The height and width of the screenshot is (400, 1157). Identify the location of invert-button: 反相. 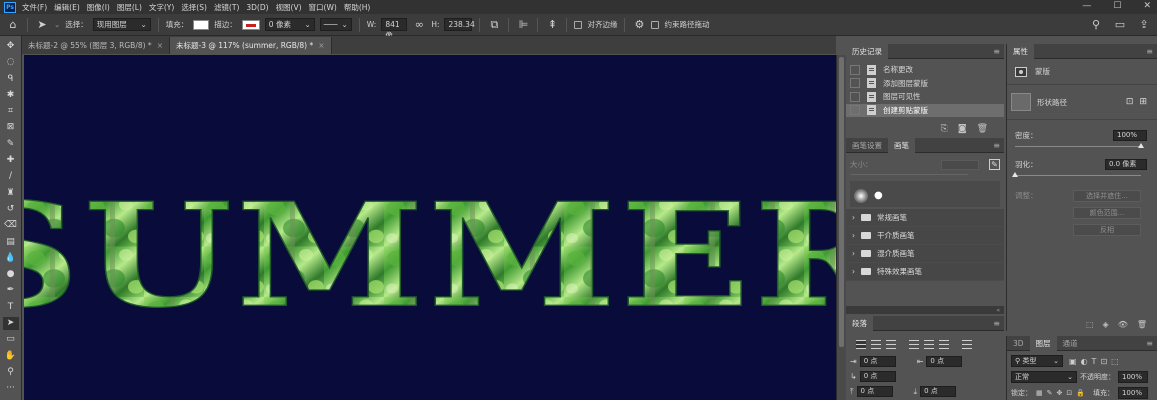
(1107, 230).